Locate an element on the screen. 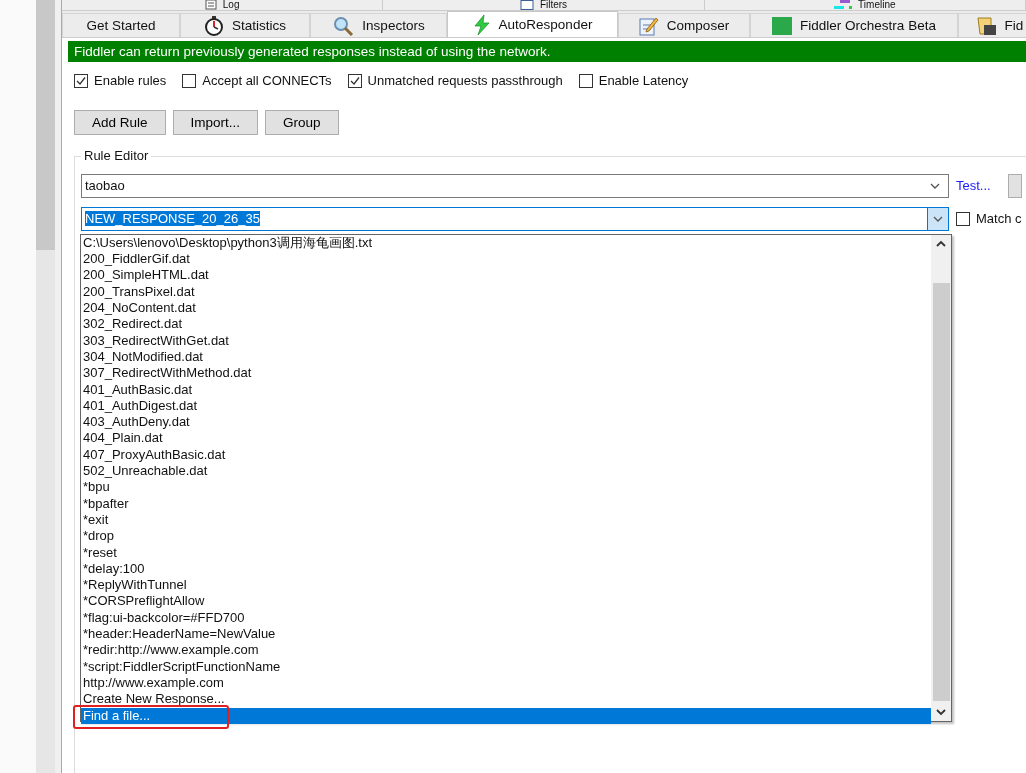 The image size is (1026, 773). stopwatch-icon is located at coordinates (214, 25).